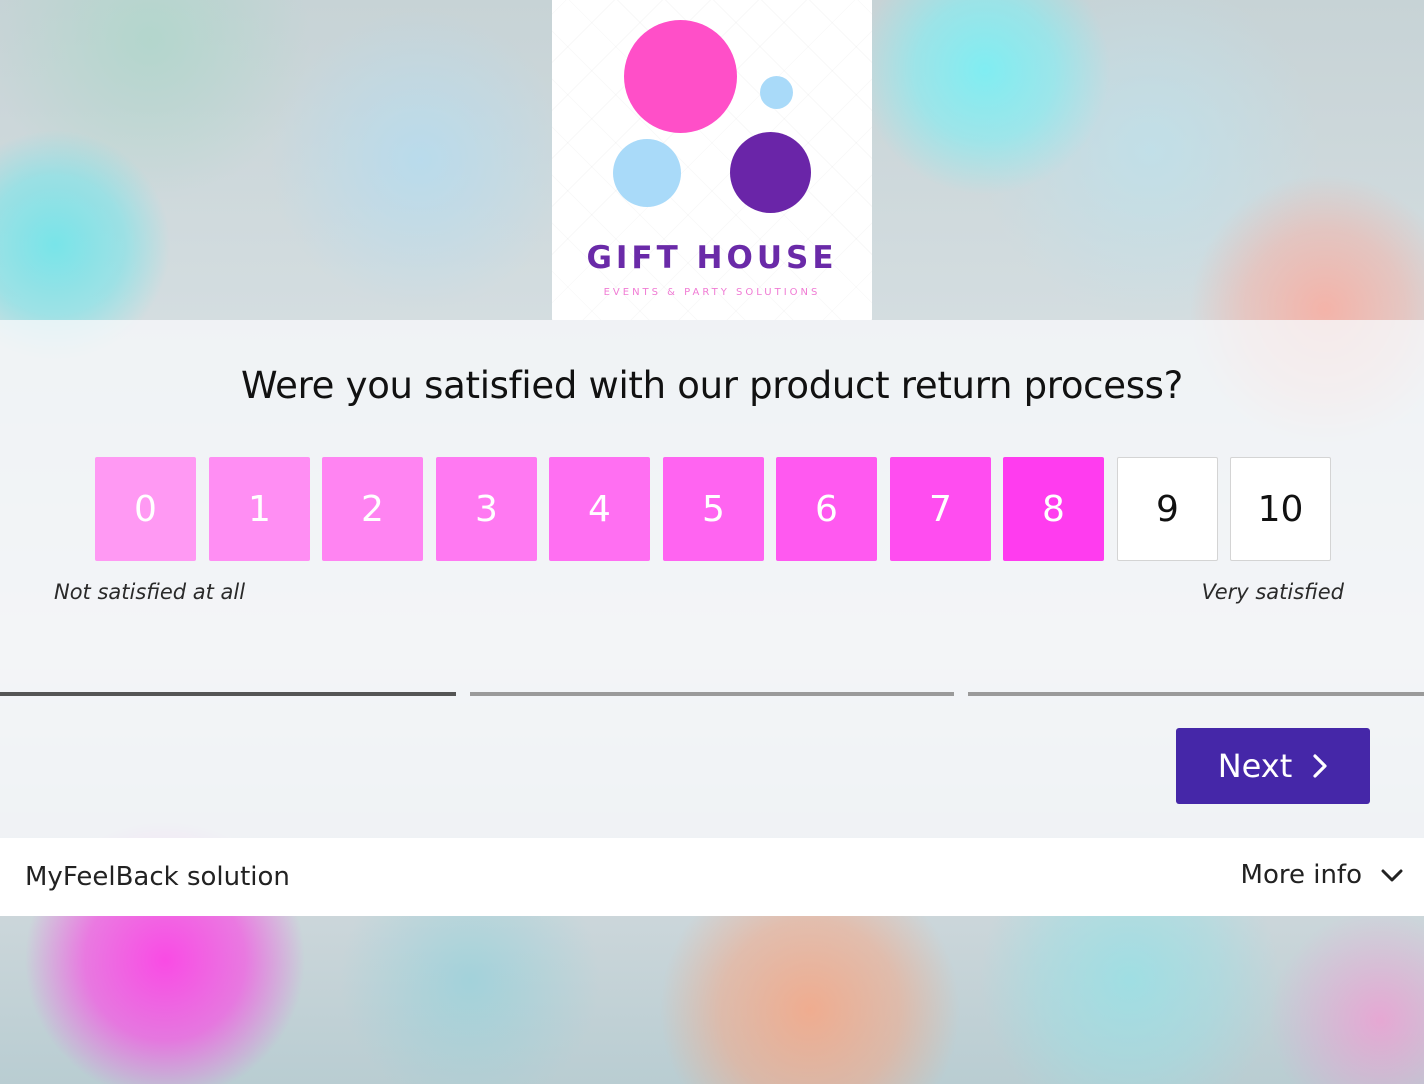  What do you see at coordinates (1255, 766) in the screenshot?
I see `next-button-label: Next` at bounding box center [1255, 766].